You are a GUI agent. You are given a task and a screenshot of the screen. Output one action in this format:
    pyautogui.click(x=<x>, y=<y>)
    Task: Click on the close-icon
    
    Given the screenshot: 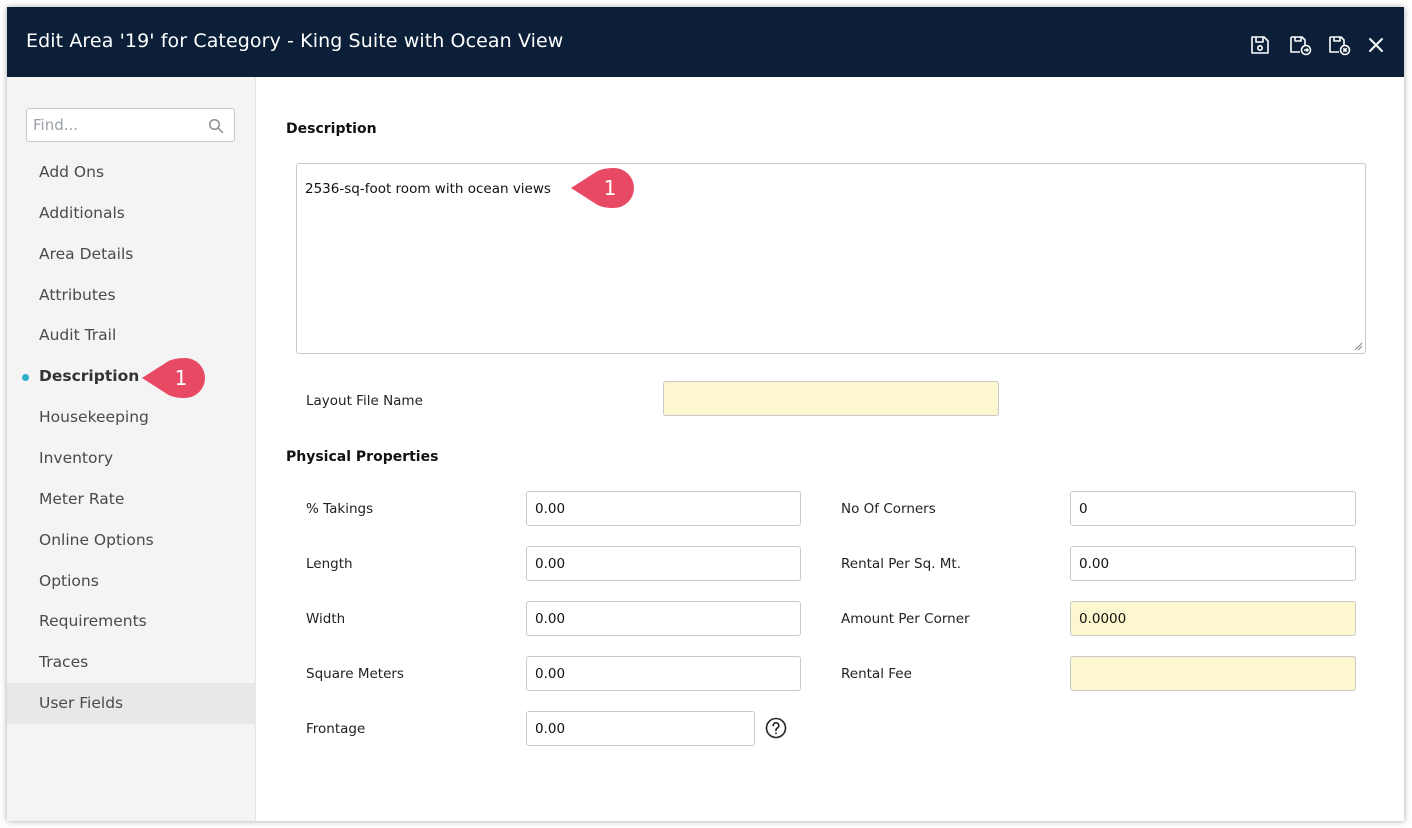 What is the action you would take?
    pyautogui.click(x=1376, y=45)
    